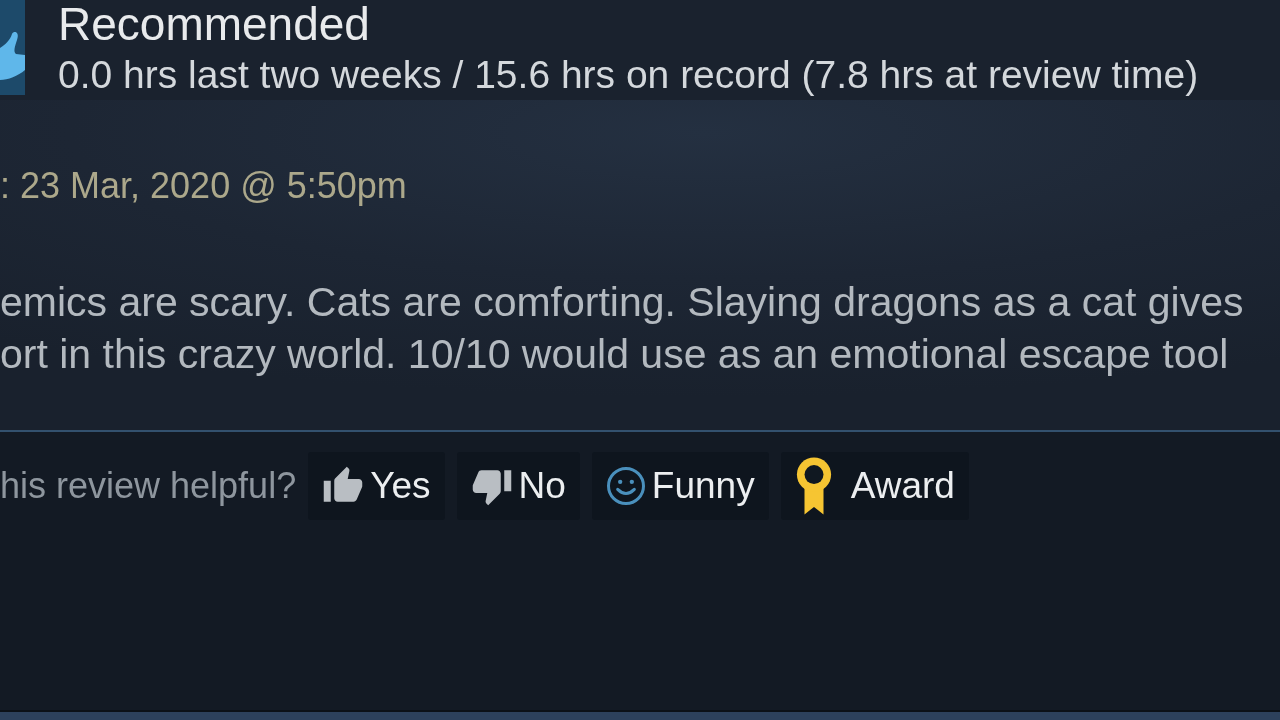  I want to click on playtime-hours: 0.0 hrs last two weeks / 15.6 hrs on record (7.8 hrs at review time), so click(628, 75).